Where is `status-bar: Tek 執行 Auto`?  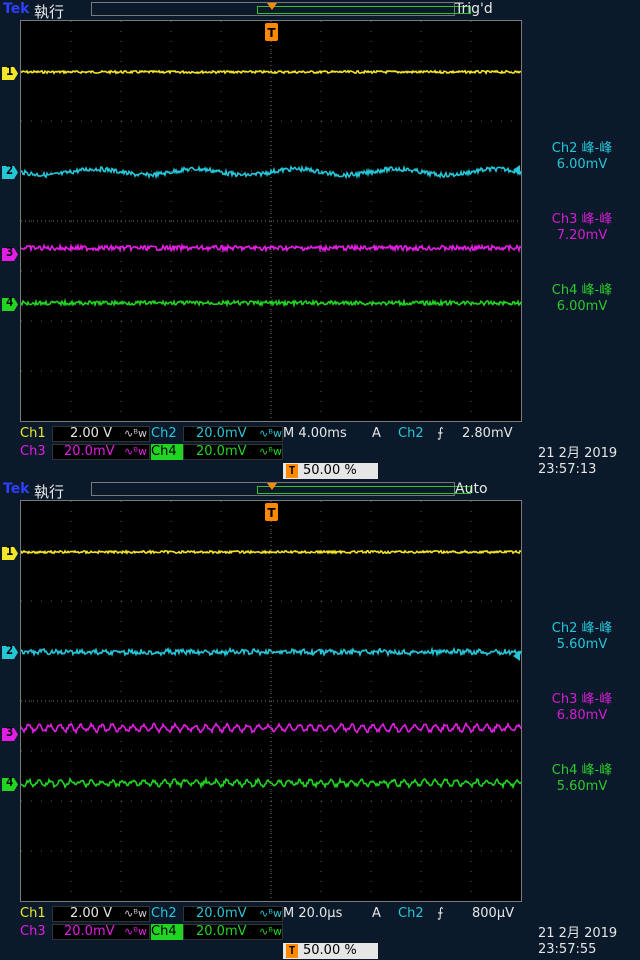
status-bar: Tek 執行 Auto is located at coordinates (320, 490).